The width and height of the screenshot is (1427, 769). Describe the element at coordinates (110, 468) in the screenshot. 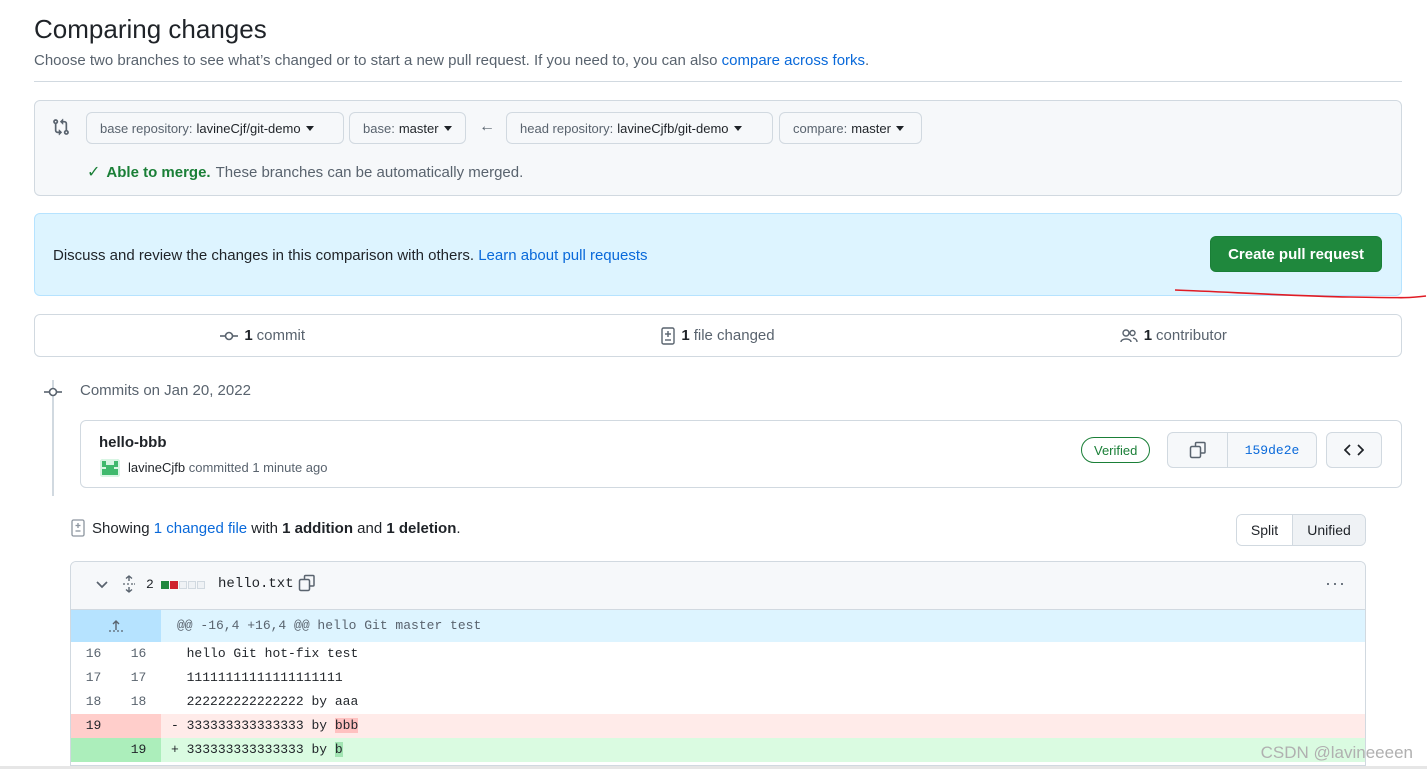

I see `avatar` at that location.